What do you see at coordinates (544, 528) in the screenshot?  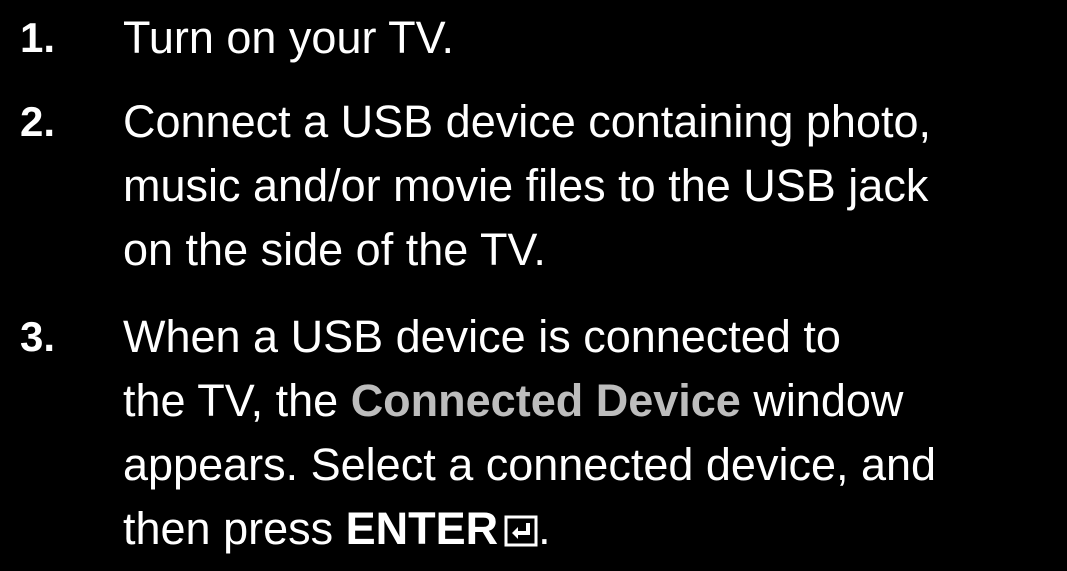 I see `text-fragment: .` at bounding box center [544, 528].